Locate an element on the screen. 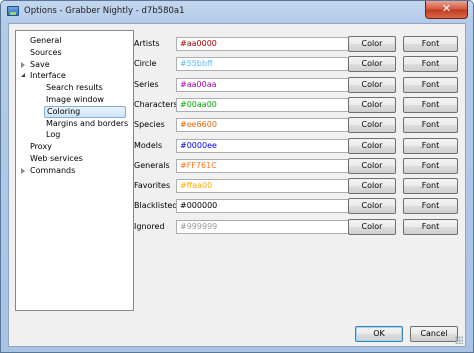 This screenshot has width=474, height=353. tree-item-commands: Commands is located at coordinates (52, 171).